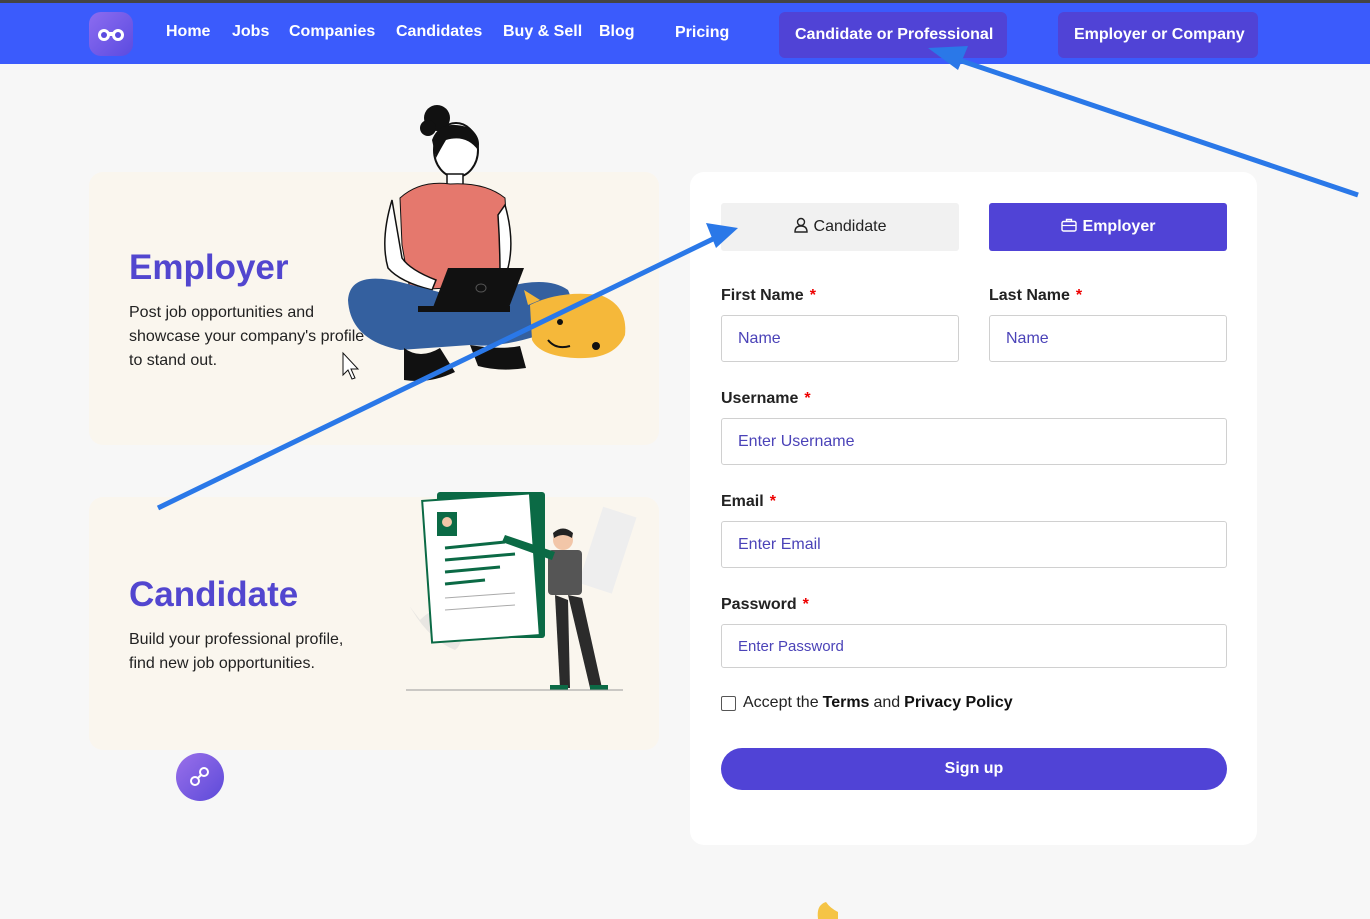 The image size is (1370, 919). Describe the element at coordinates (974, 646) in the screenshot. I see `password-input` at that location.